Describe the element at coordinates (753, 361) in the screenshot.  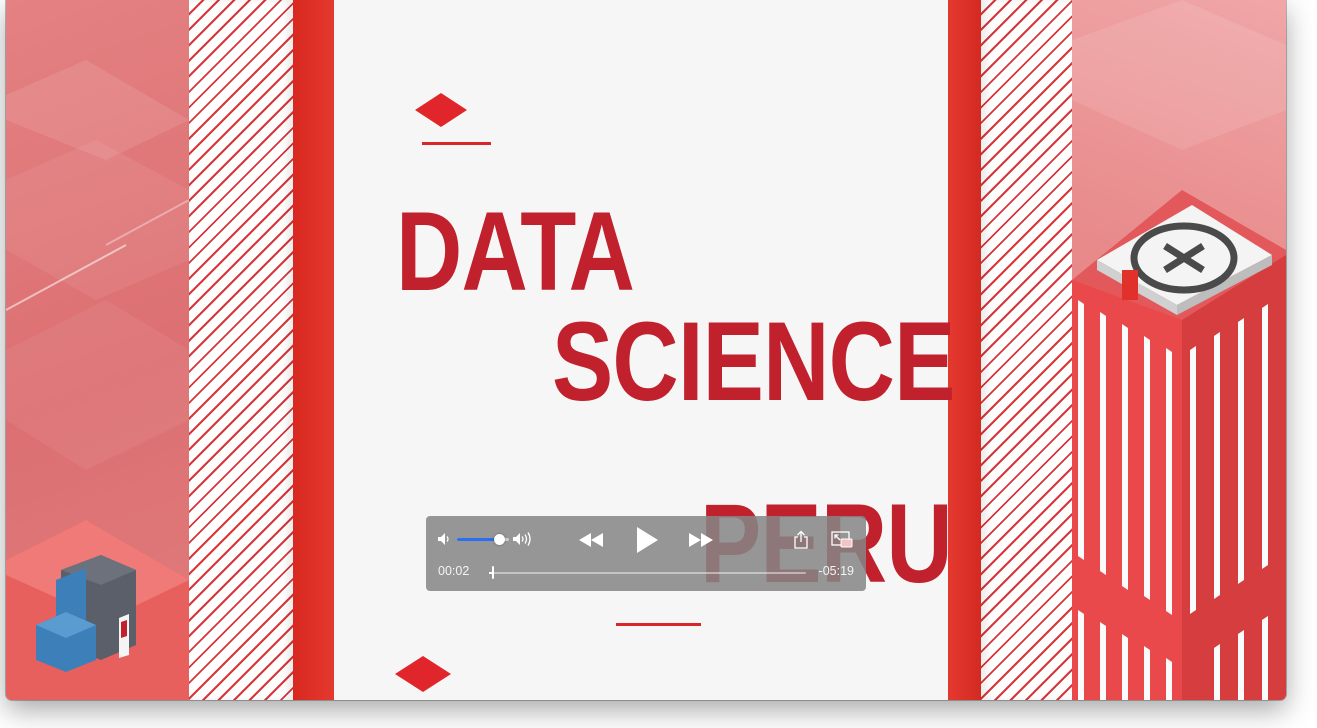
I see `title-line-science: SCIENCE` at that location.